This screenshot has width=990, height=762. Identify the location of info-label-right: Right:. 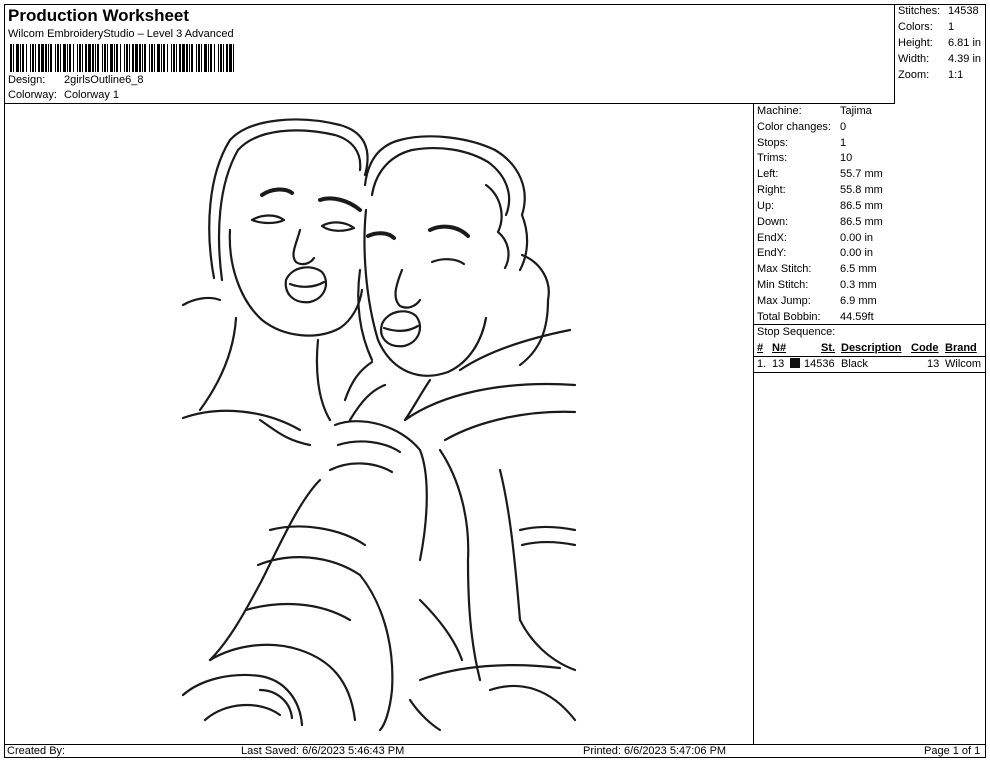
(771, 190).